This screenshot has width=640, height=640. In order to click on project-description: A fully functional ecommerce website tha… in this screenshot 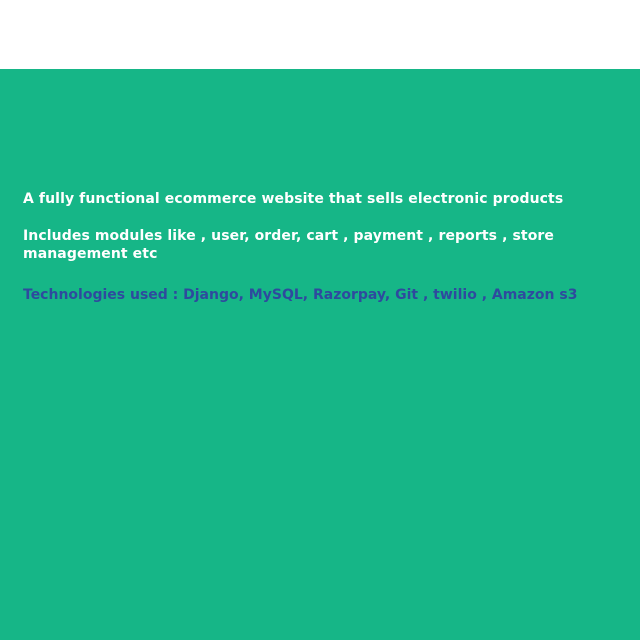, I will do `click(293, 199)`.